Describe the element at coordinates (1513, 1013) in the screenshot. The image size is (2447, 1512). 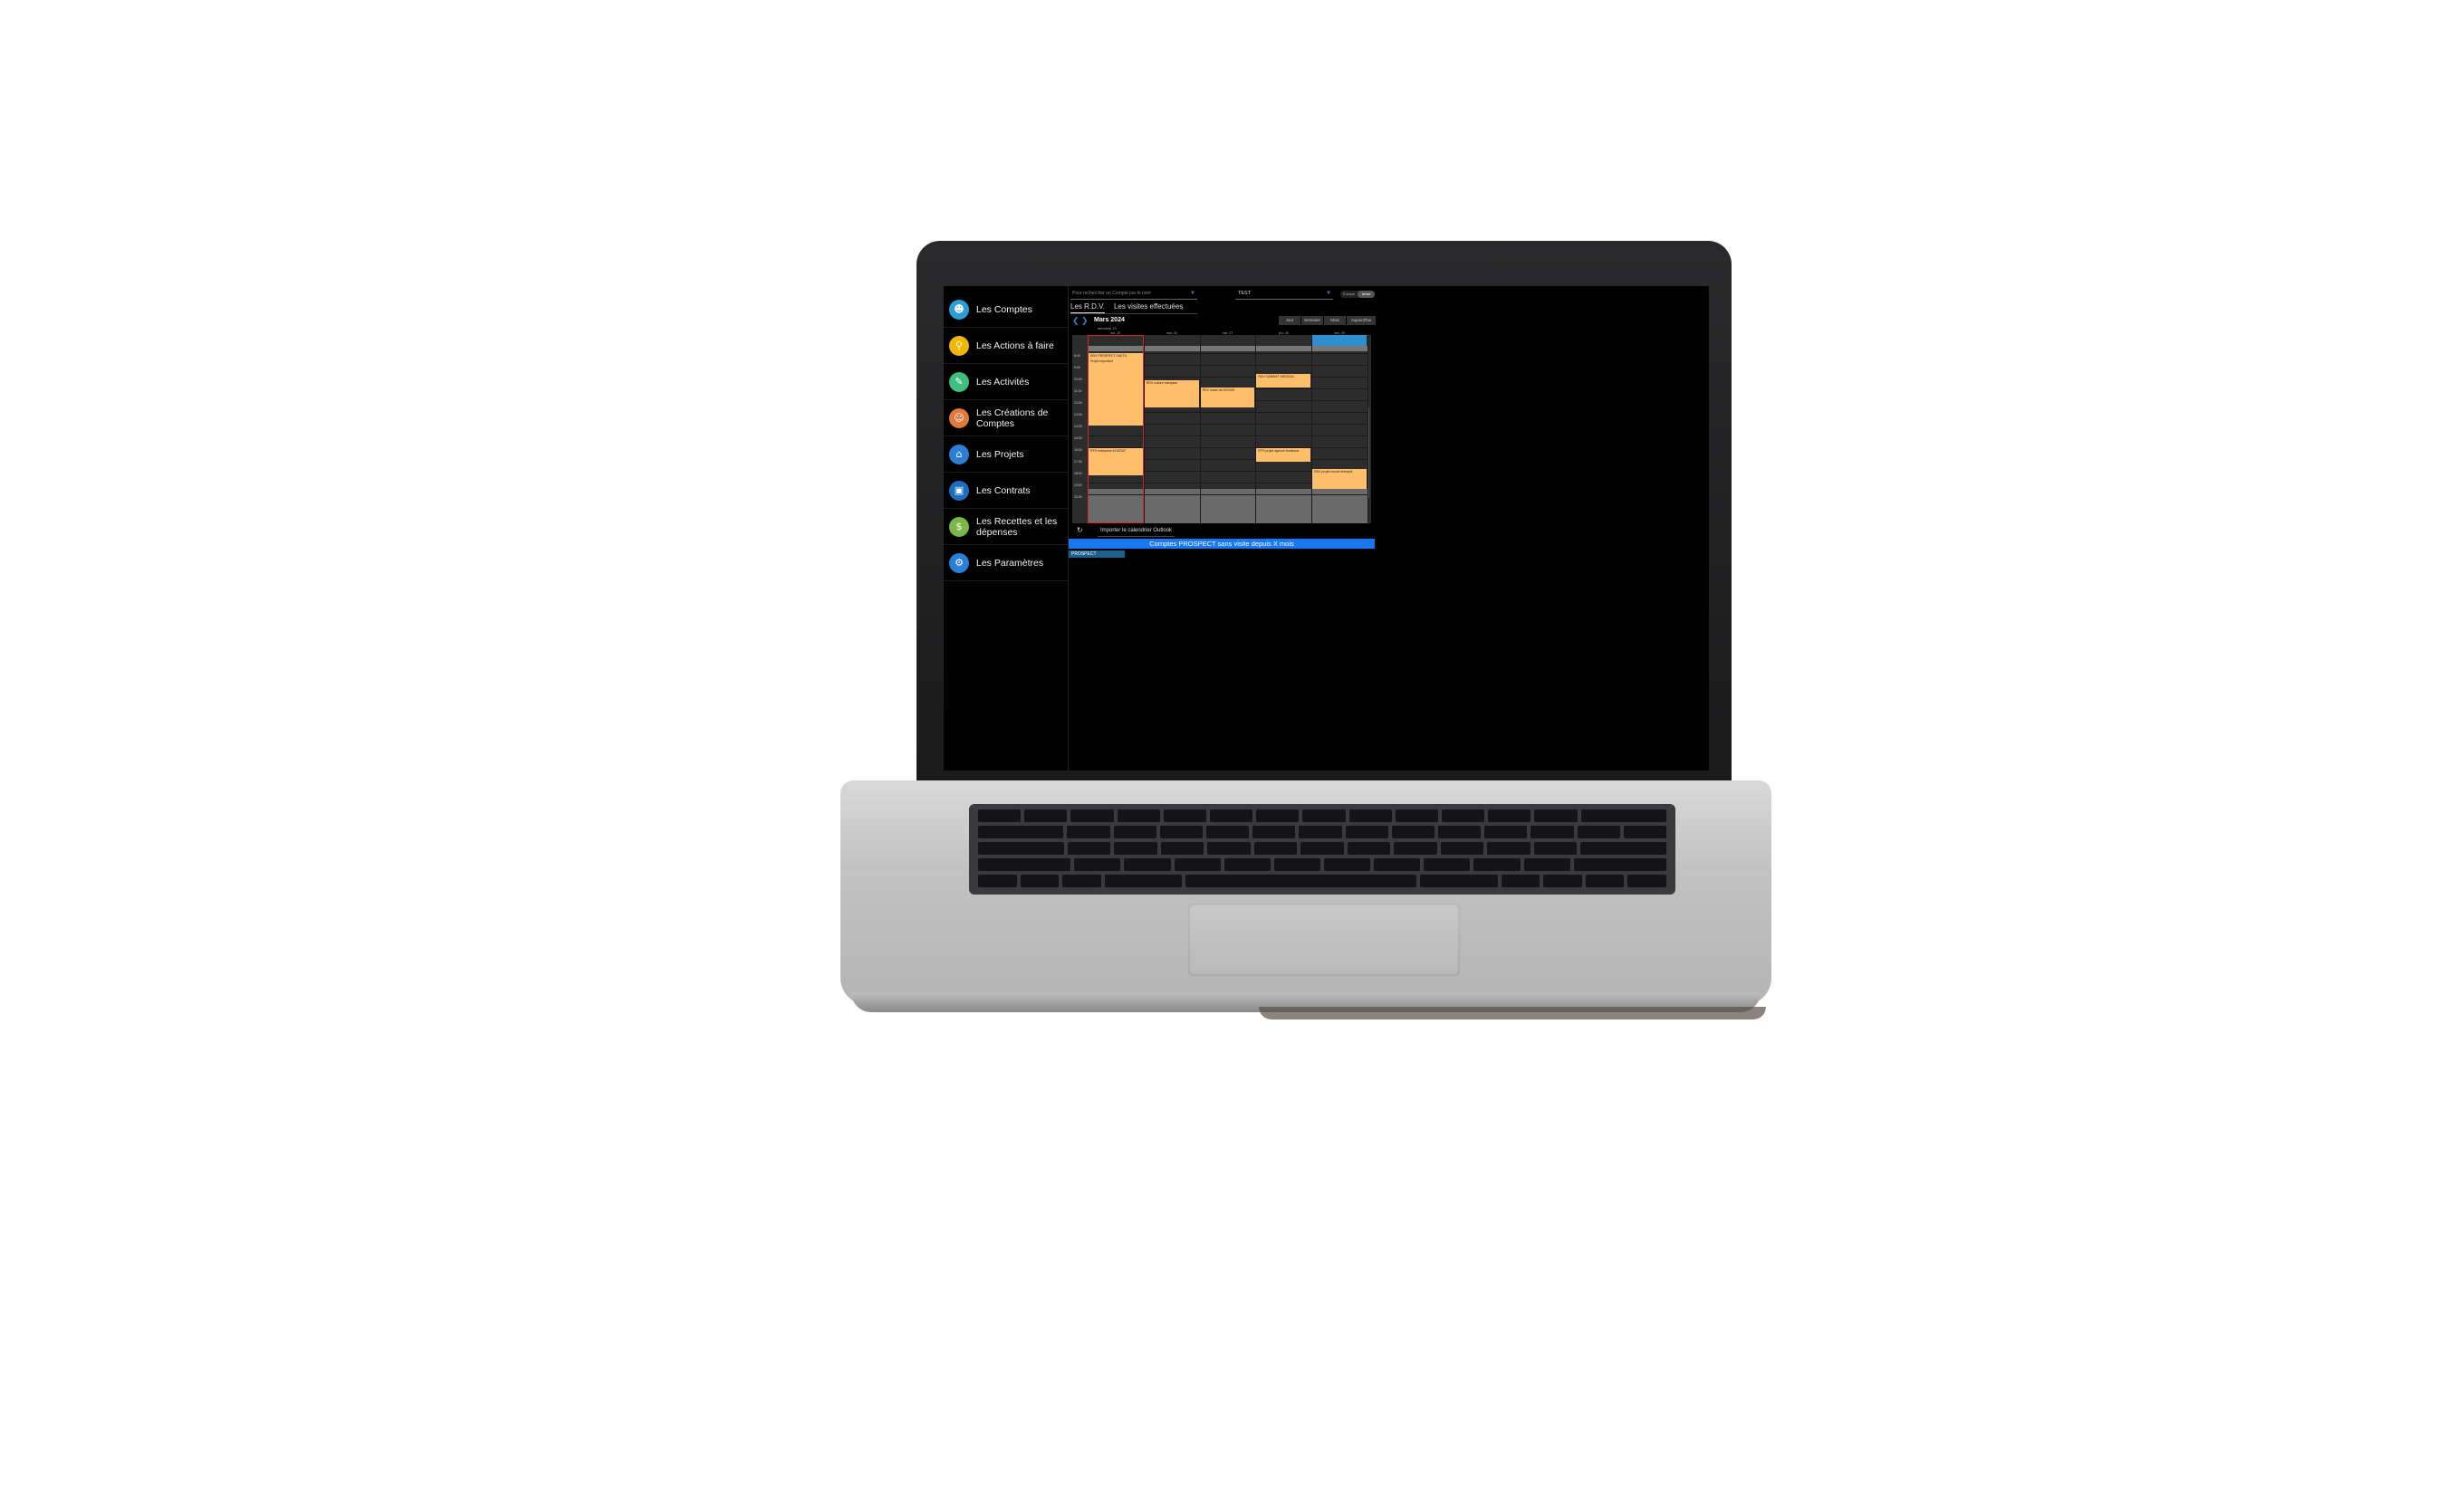
I see `laptop-shadow` at that location.